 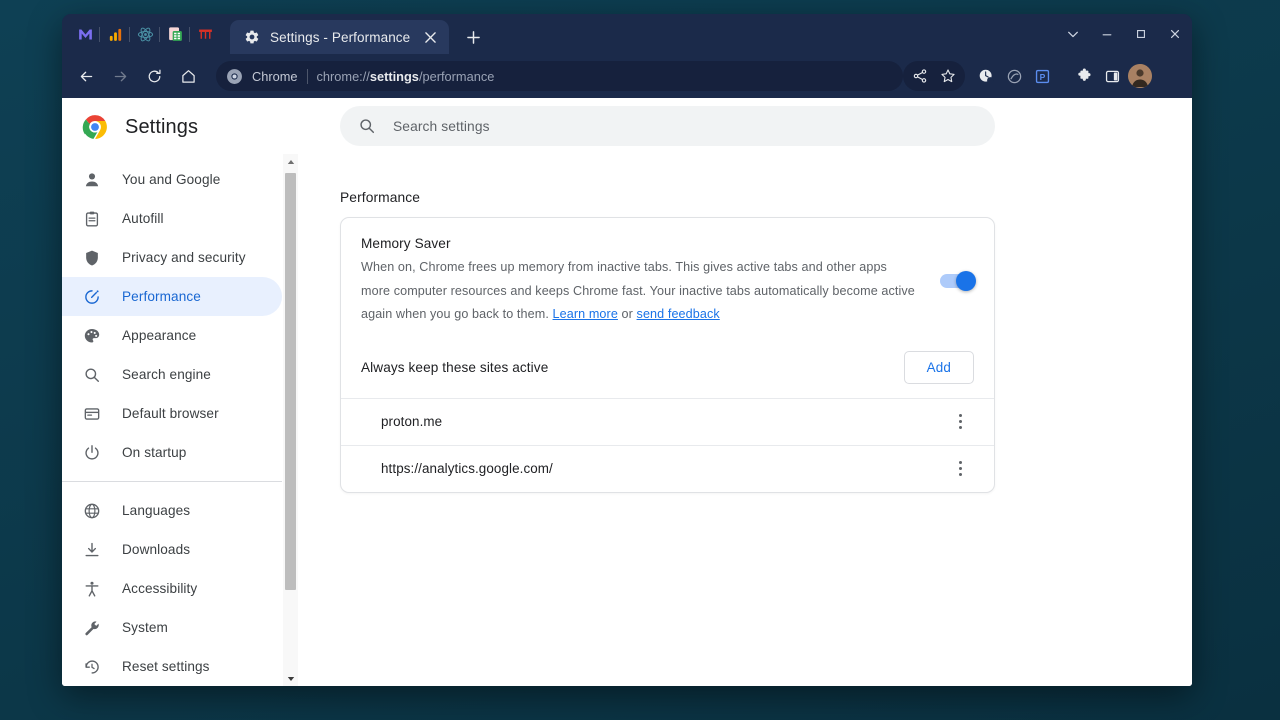 I want to click on back-button, so click(x=86, y=76).